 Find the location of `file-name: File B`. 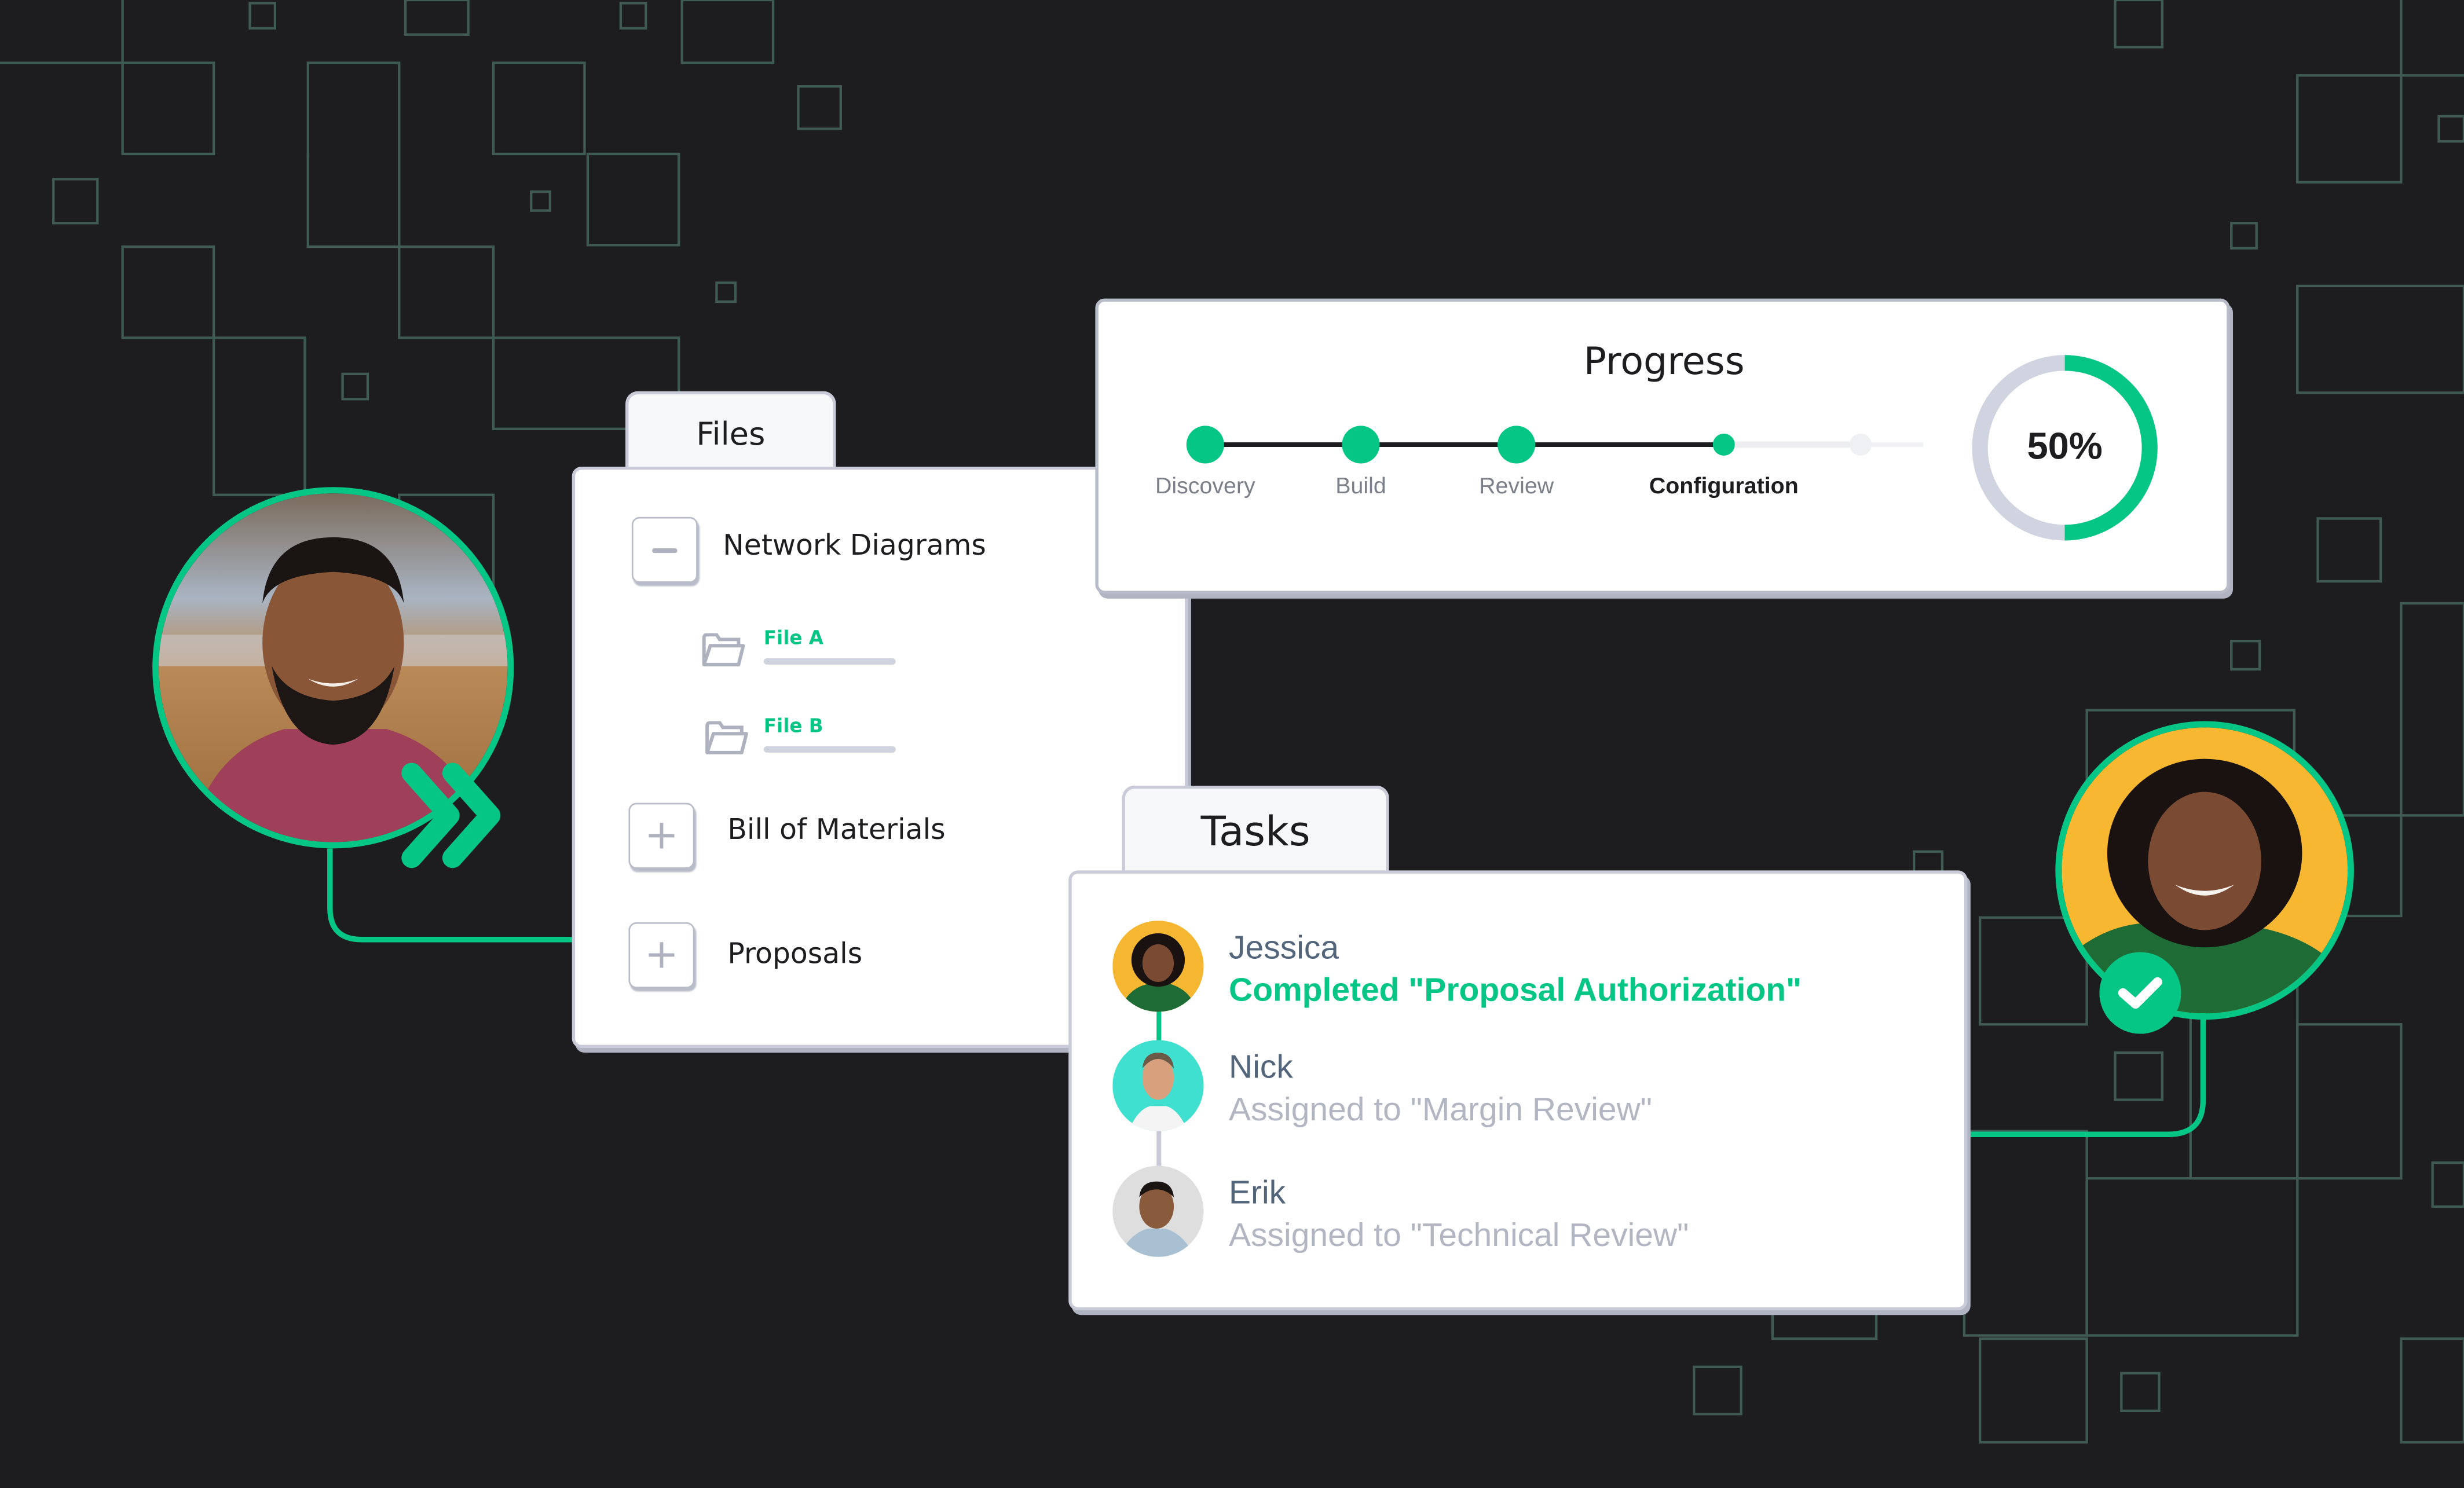

file-name: File B is located at coordinates (793, 725).